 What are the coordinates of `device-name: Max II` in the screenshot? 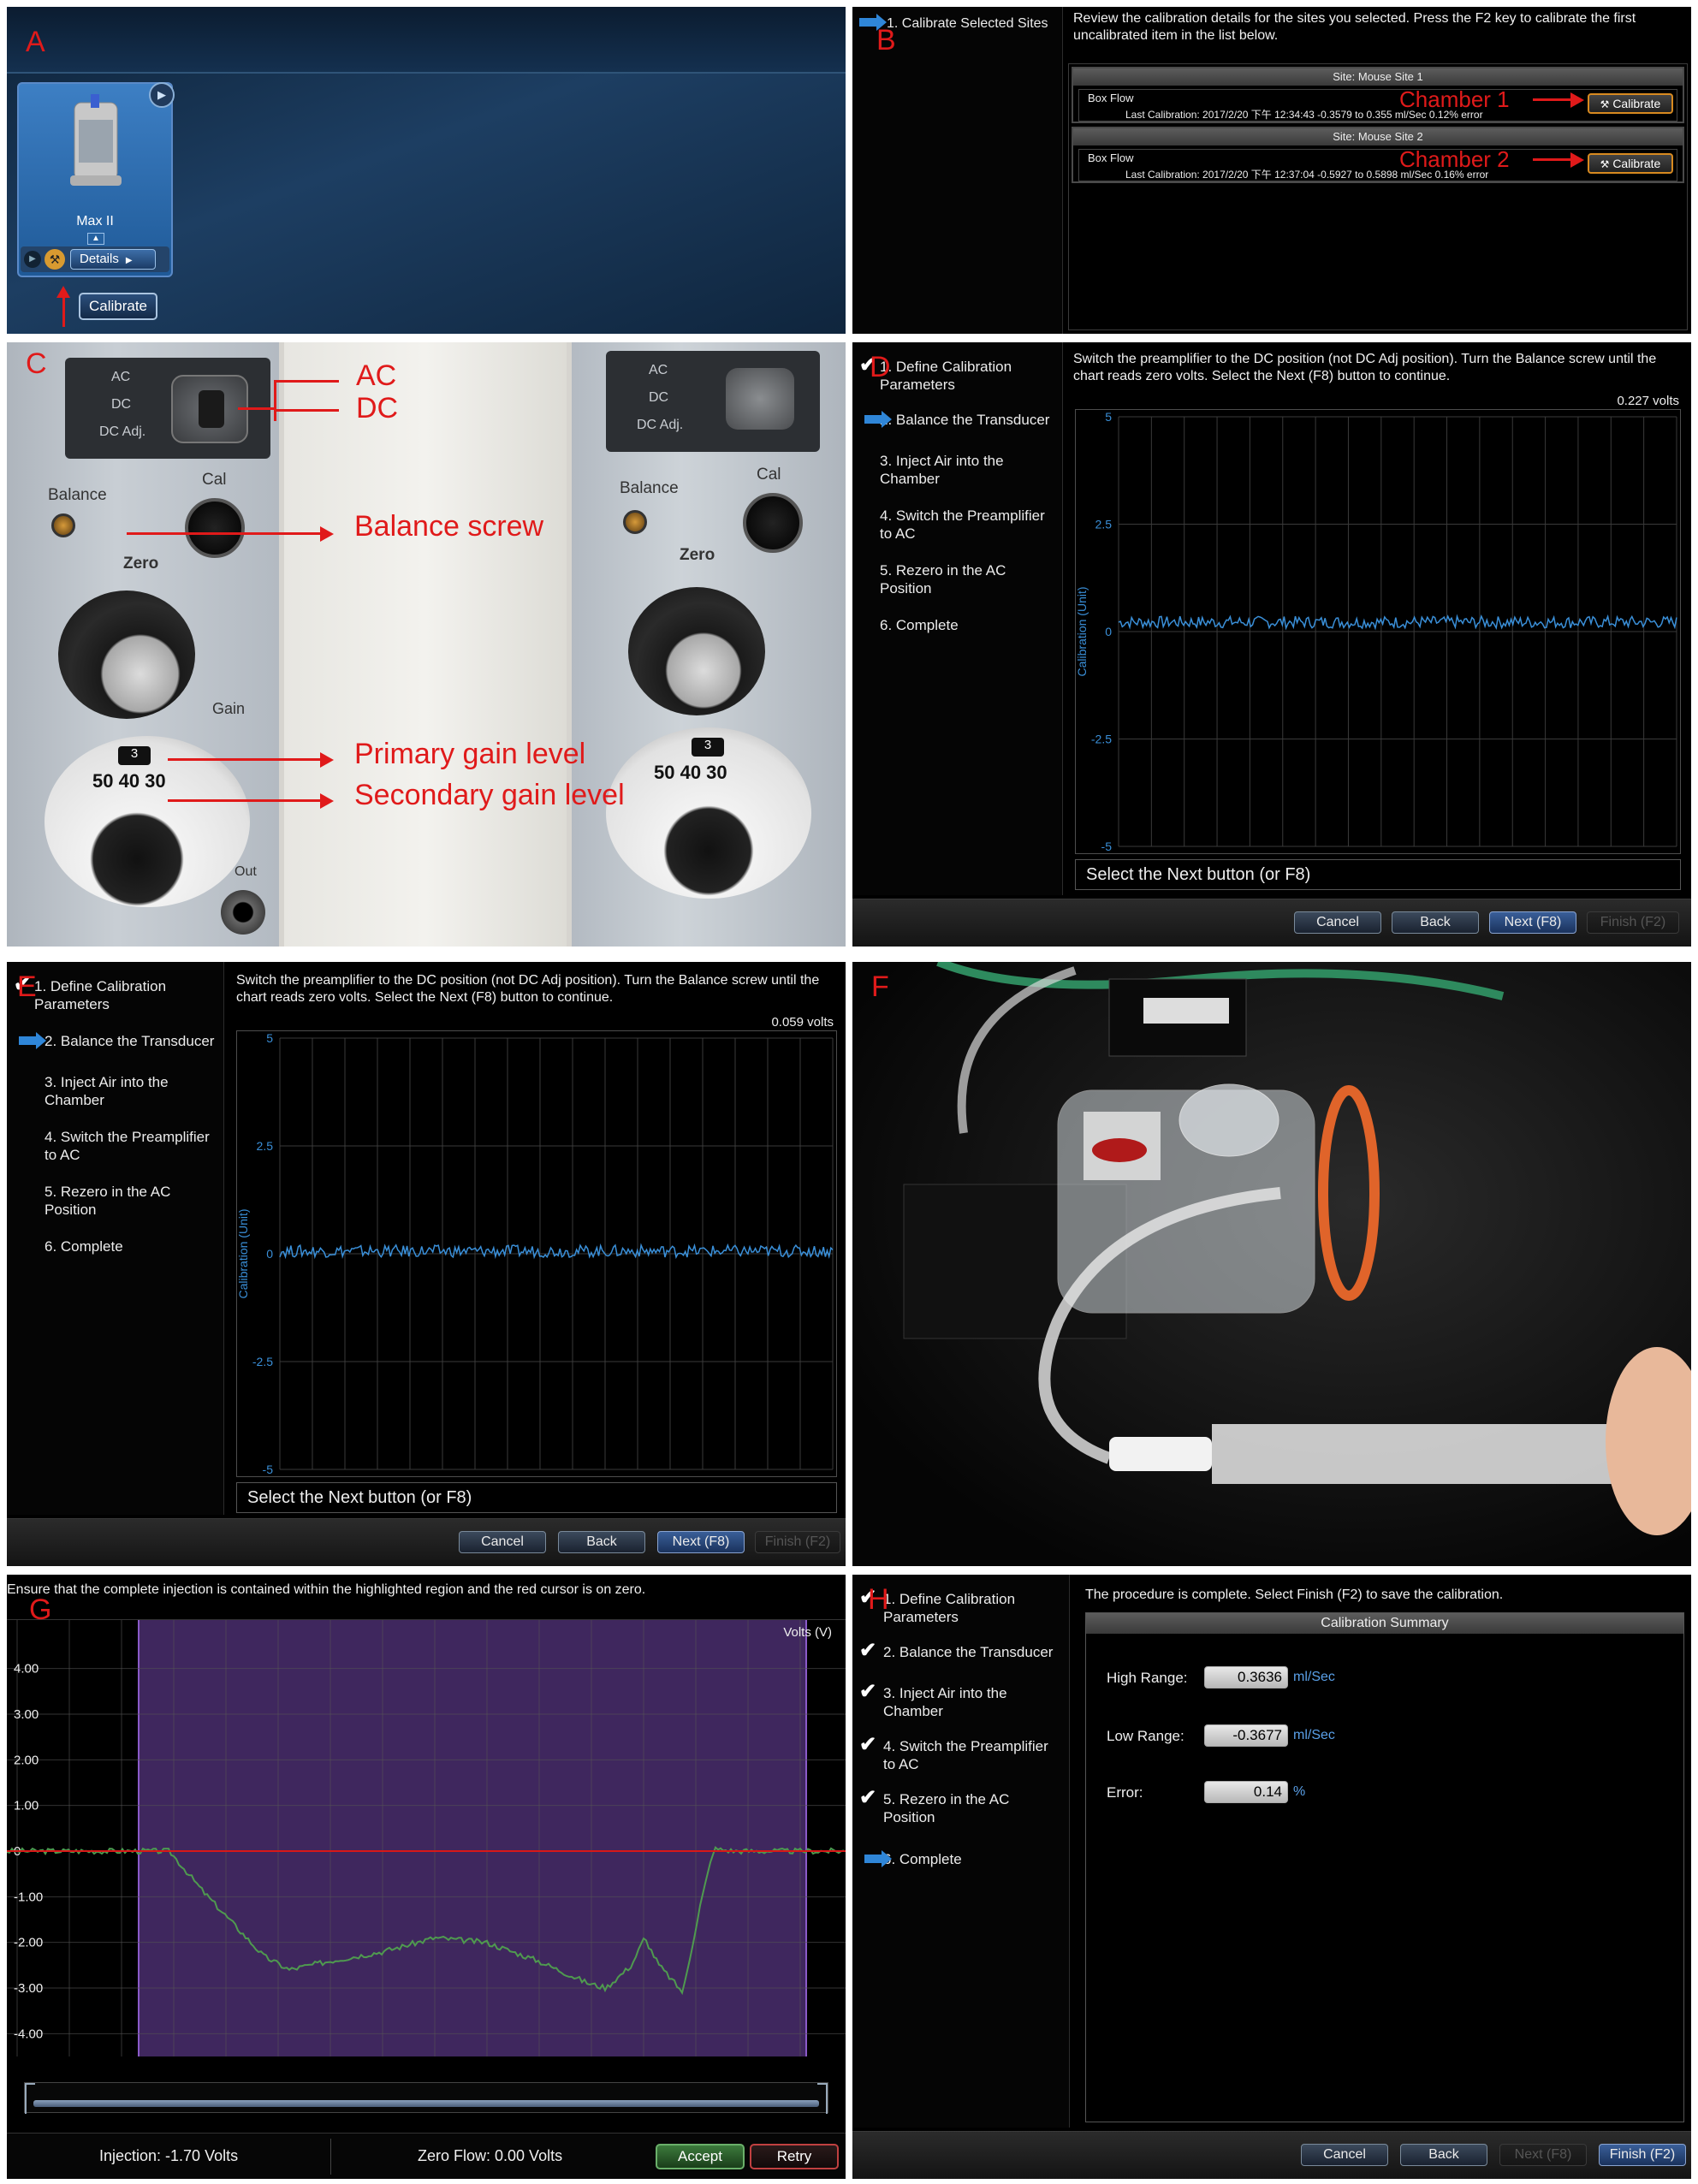 It's located at (95, 221).